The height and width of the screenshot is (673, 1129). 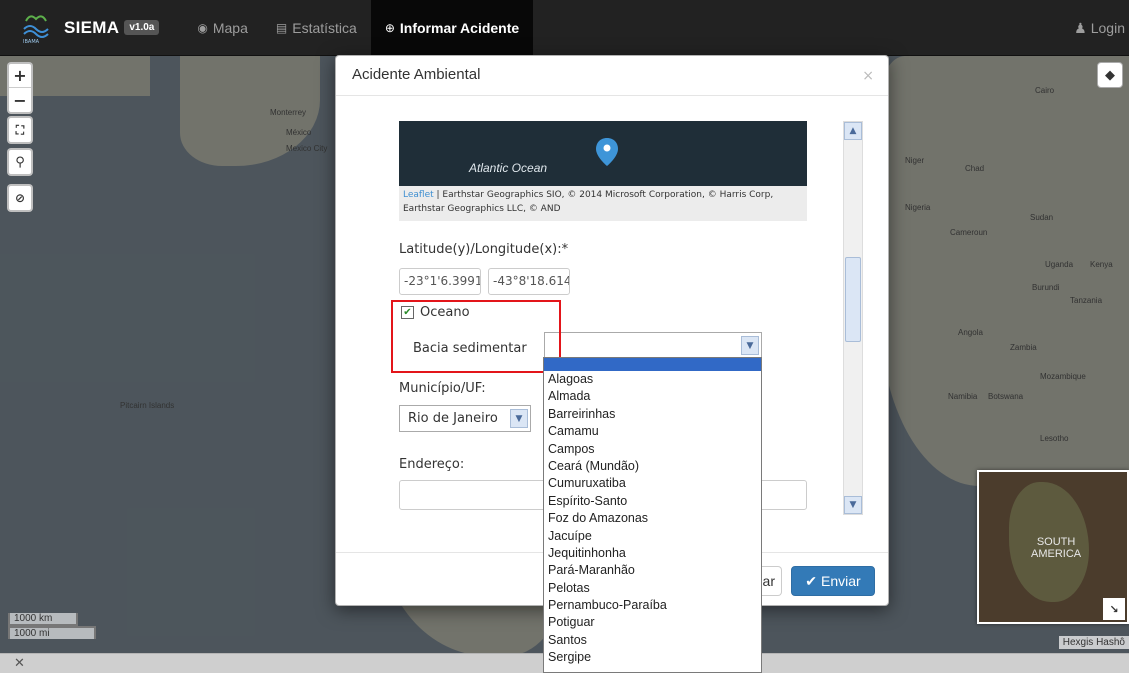 I want to click on svg-text: IBAMA, so click(x=31, y=42).